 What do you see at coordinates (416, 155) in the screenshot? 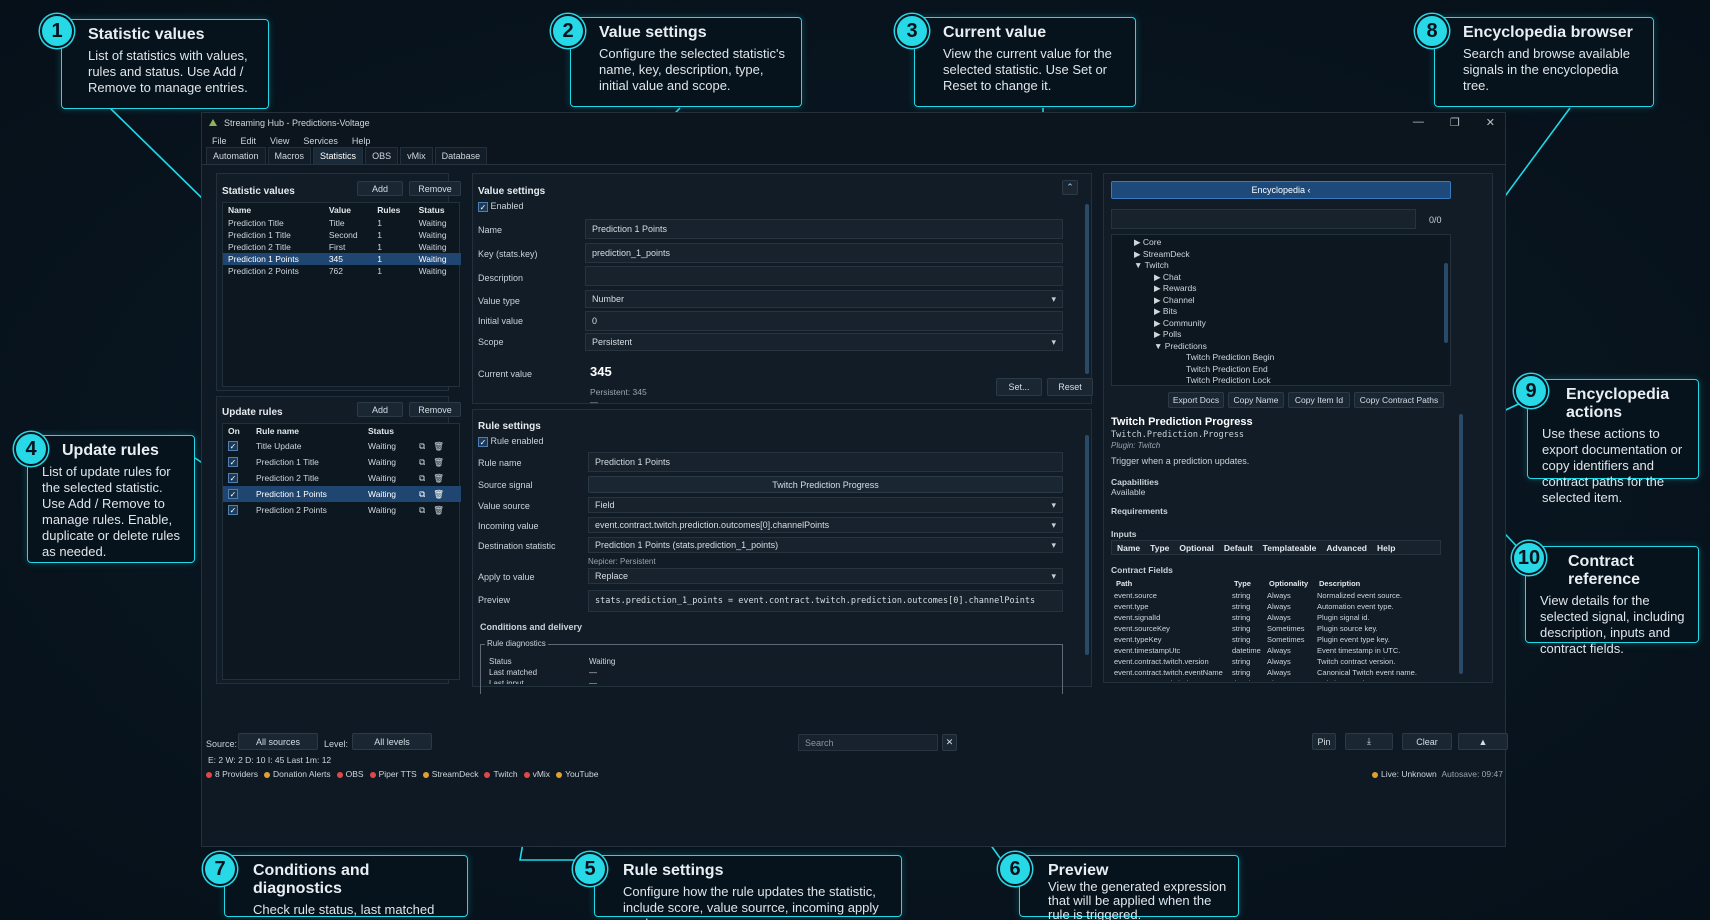
I see `tab-vmix: vMix` at bounding box center [416, 155].